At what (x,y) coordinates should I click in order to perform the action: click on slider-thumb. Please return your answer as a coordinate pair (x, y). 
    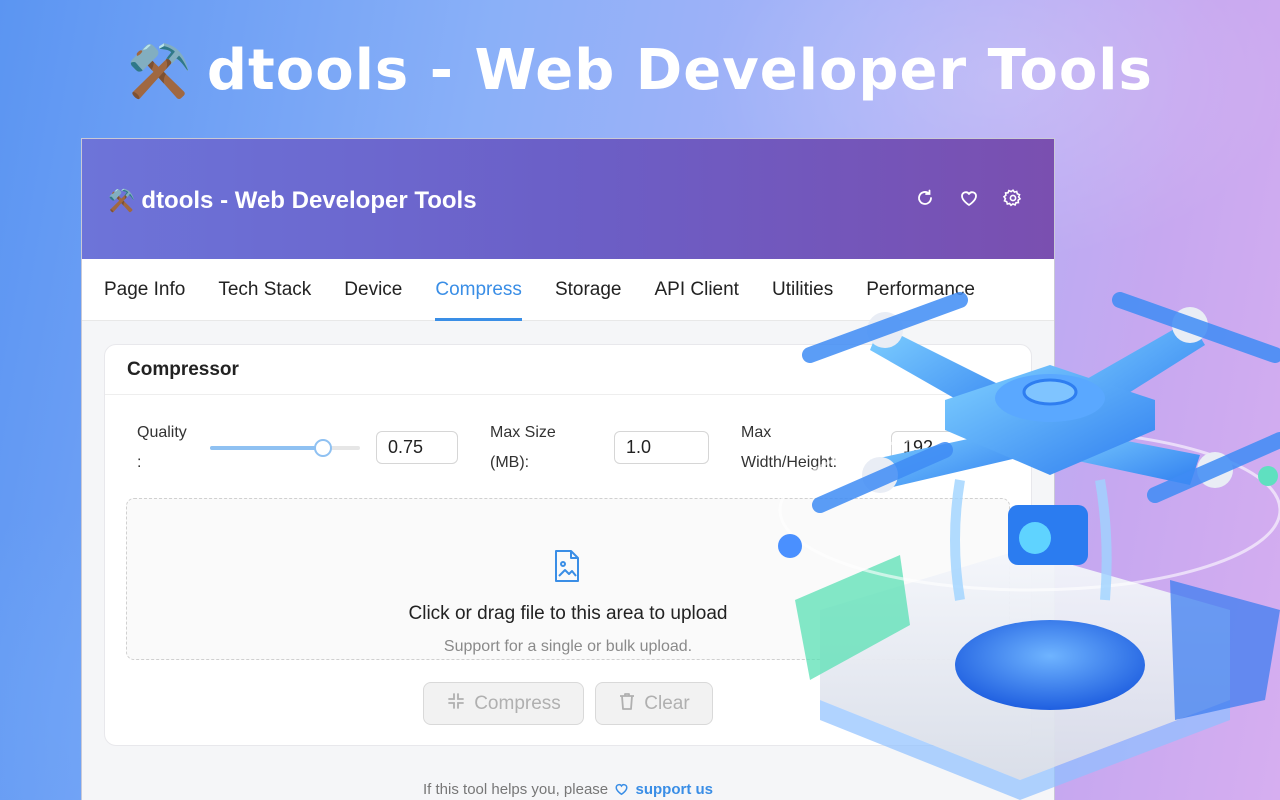
    Looking at the image, I should click on (322, 448).